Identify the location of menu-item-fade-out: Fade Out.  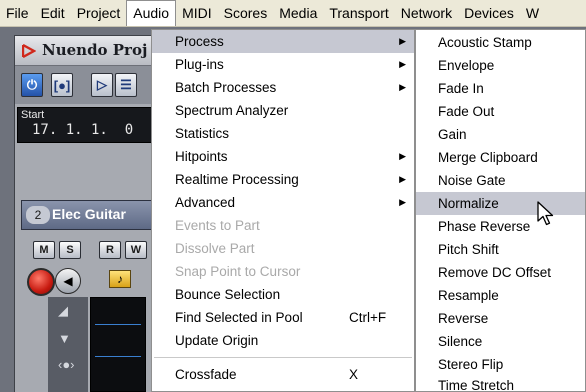
(500, 111).